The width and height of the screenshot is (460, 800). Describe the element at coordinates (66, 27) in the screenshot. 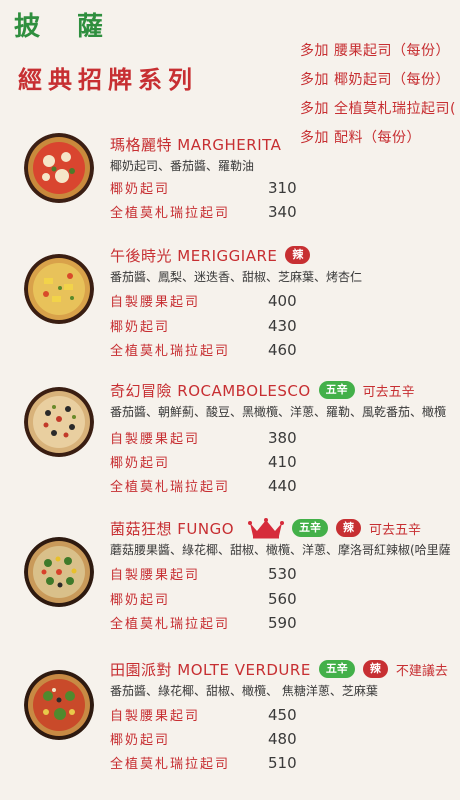

I see `page-title: 披 薩` at that location.